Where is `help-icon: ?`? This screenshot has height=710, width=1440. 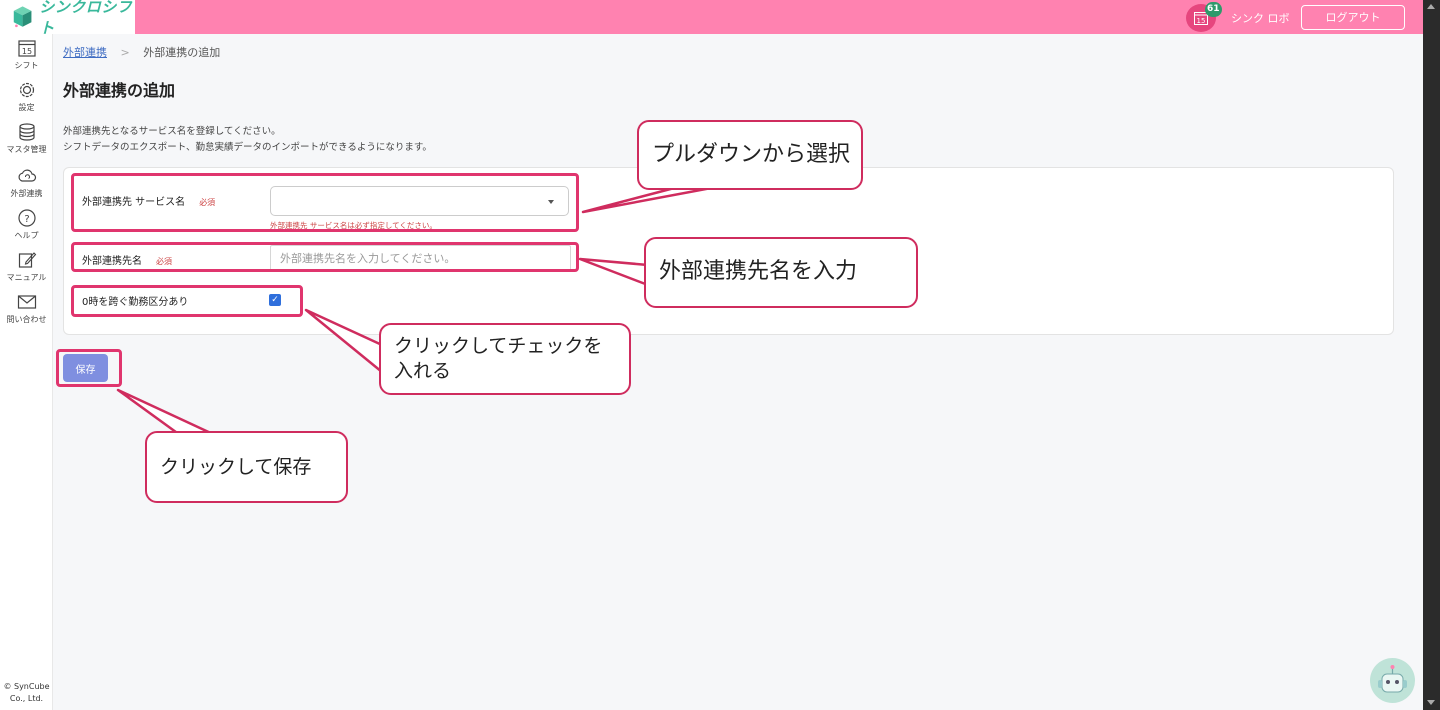 help-icon: ? is located at coordinates (26, 218).